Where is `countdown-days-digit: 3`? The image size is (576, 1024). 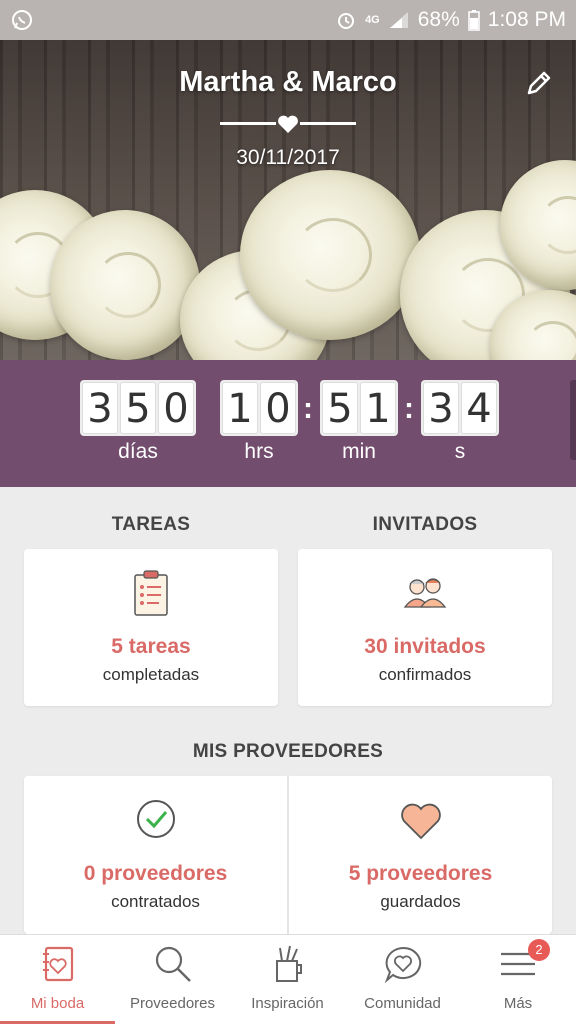 countdown-days-digit: 3 is located at coordinates (100, 408).